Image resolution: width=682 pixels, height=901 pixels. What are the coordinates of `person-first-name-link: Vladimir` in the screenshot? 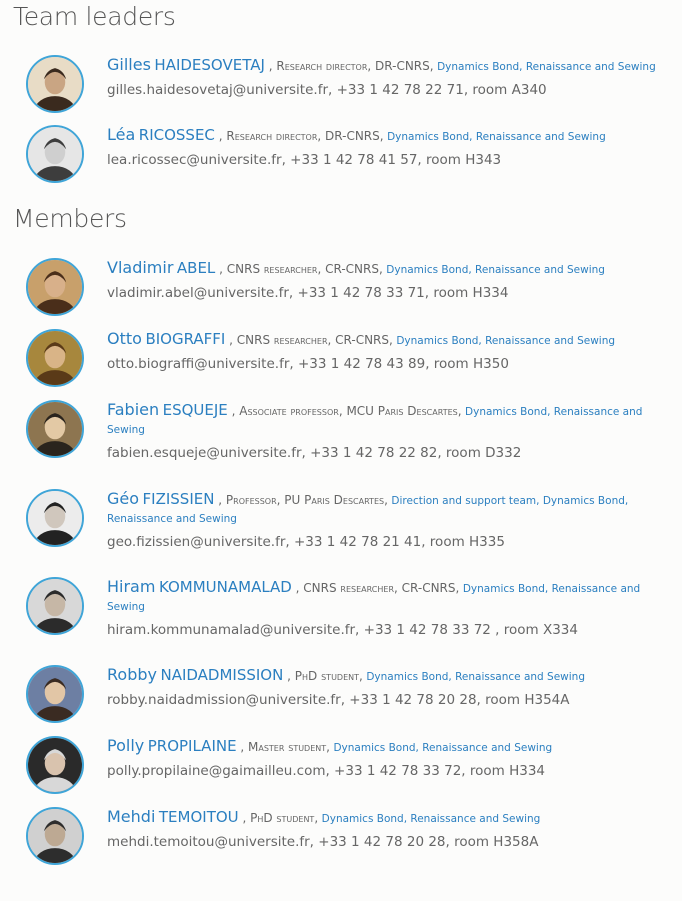 It's located at (140, 267).